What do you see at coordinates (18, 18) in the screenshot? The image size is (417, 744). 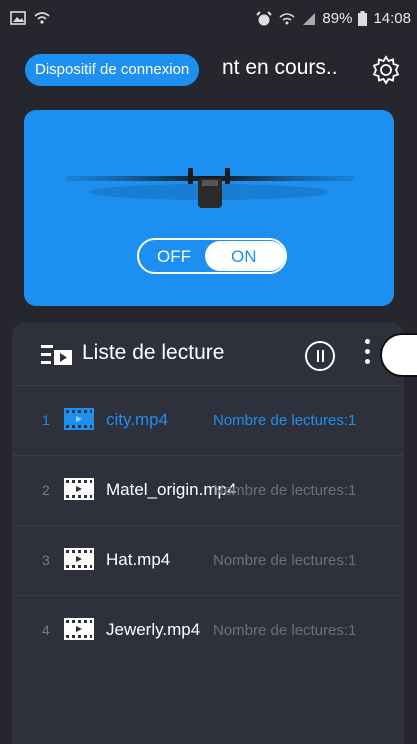 I see `gallery-notification-icon` at bounding box center [18, 18].